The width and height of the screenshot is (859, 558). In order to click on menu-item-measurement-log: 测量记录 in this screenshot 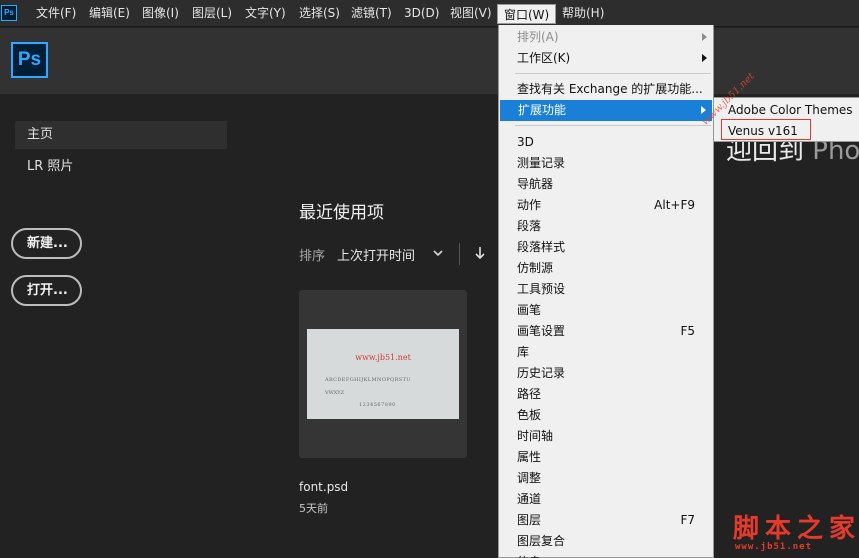, I will do `click(606, 163)`.